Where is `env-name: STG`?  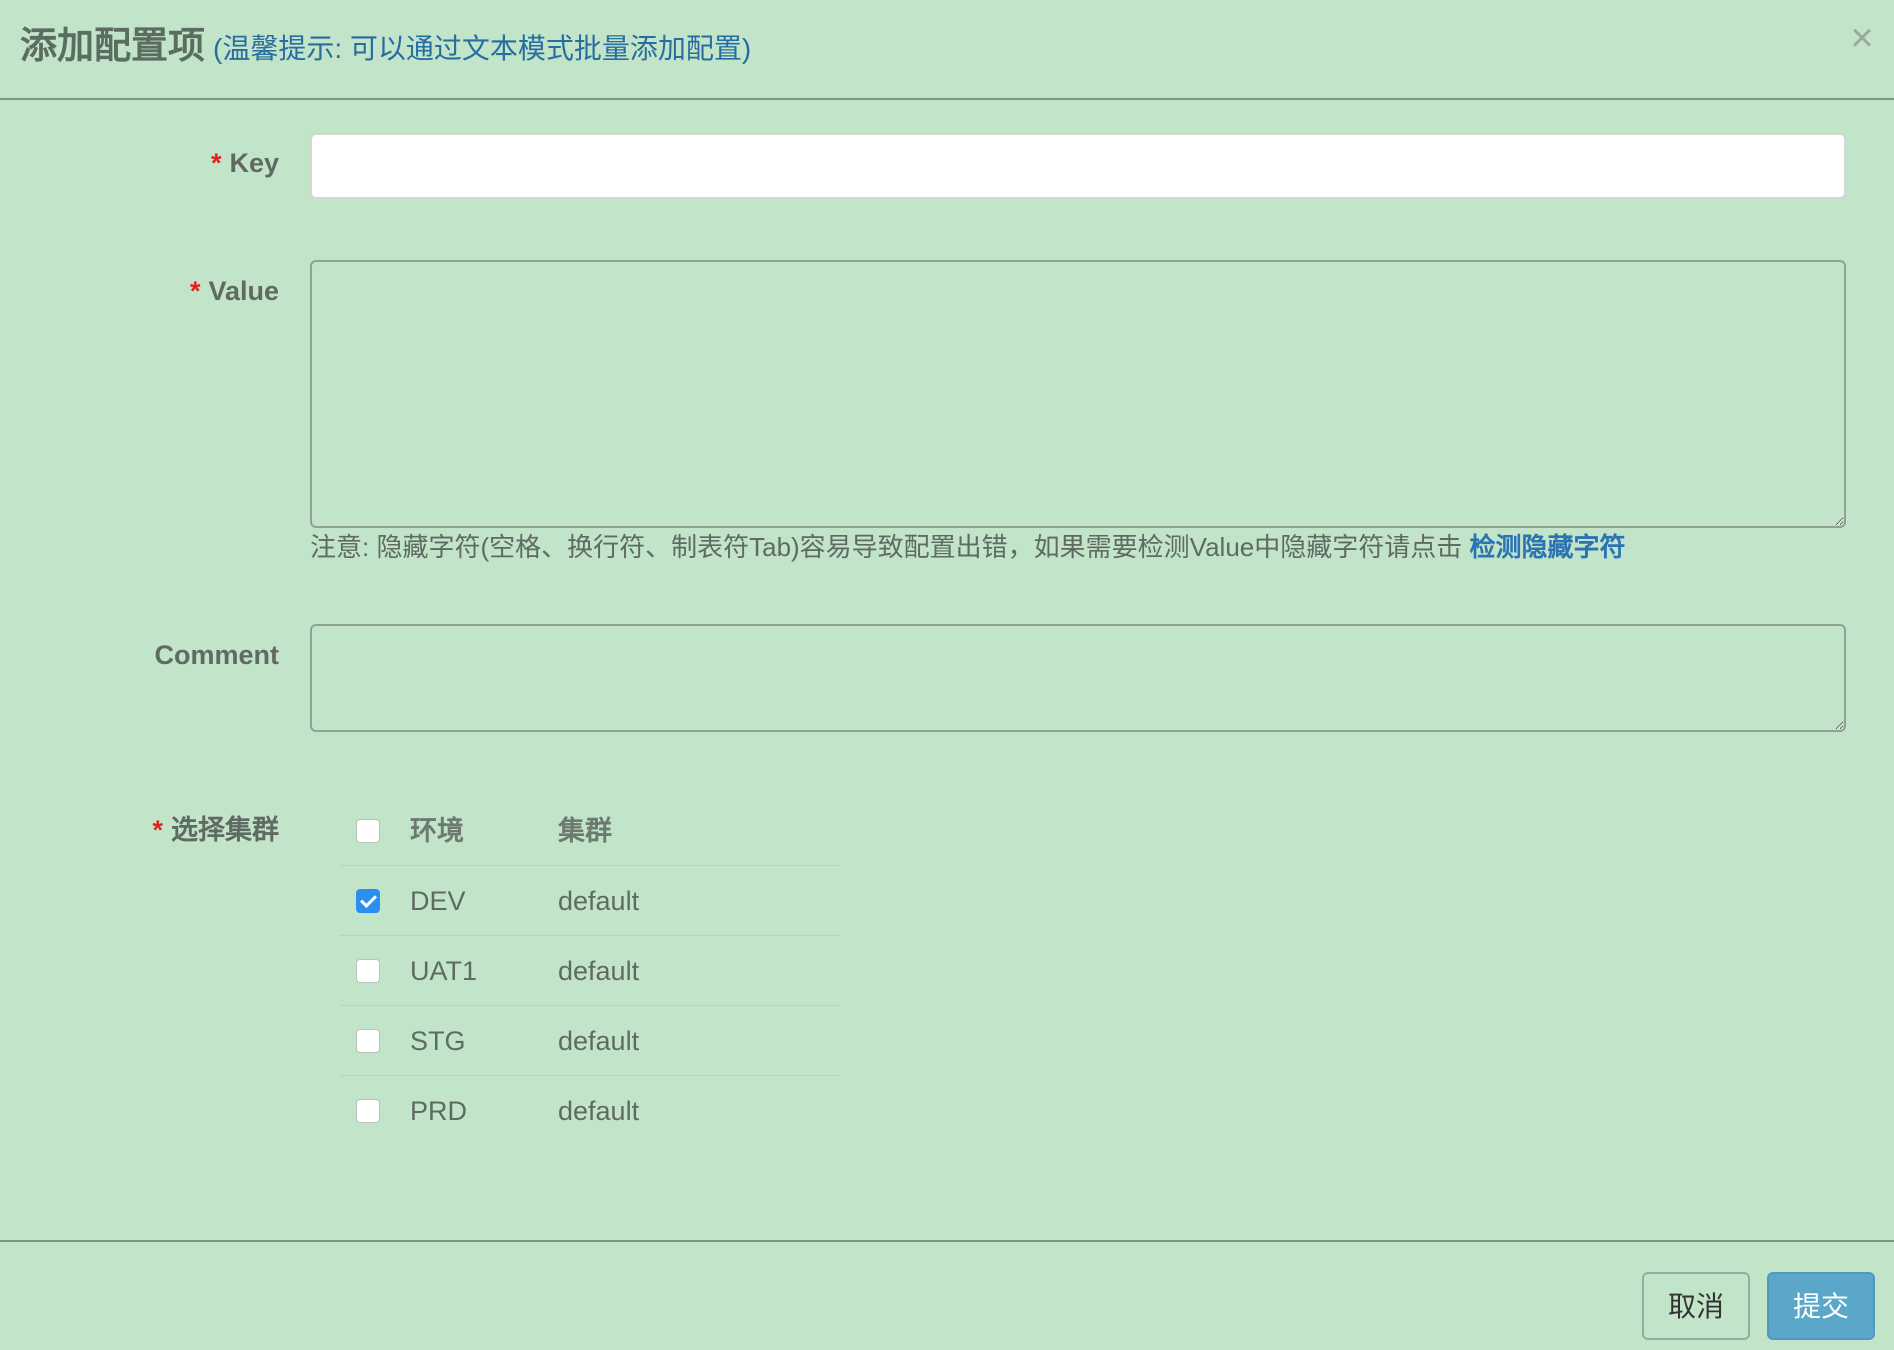
env-name: STG is located at coordinates (438, 1041).